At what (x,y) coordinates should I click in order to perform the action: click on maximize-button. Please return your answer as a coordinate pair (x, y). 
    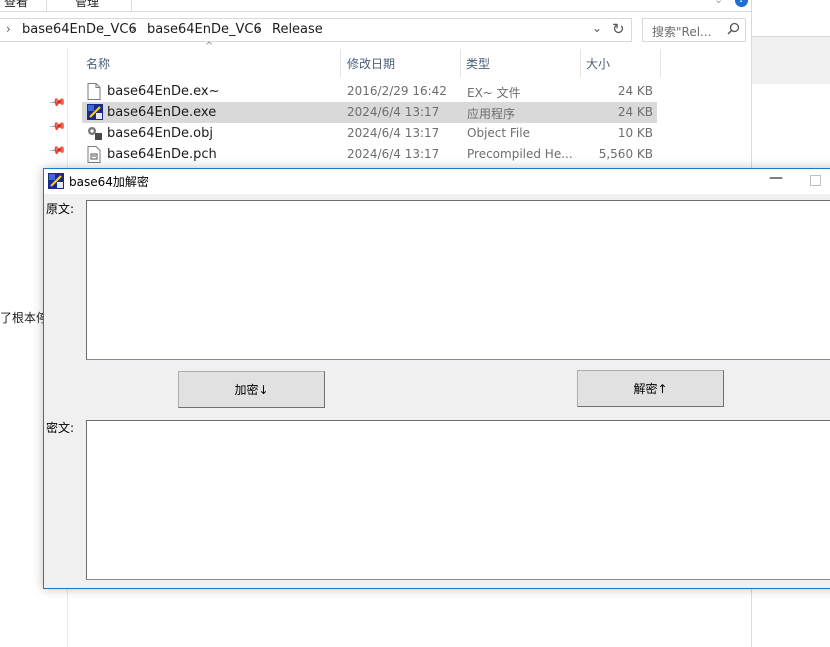
    Looking at the image, I should click on (815, 180).